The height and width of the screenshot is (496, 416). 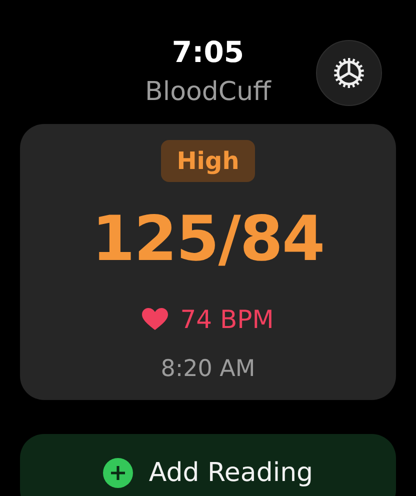 I want to click on clock-time: 7:05, so click(x=208, y=52).